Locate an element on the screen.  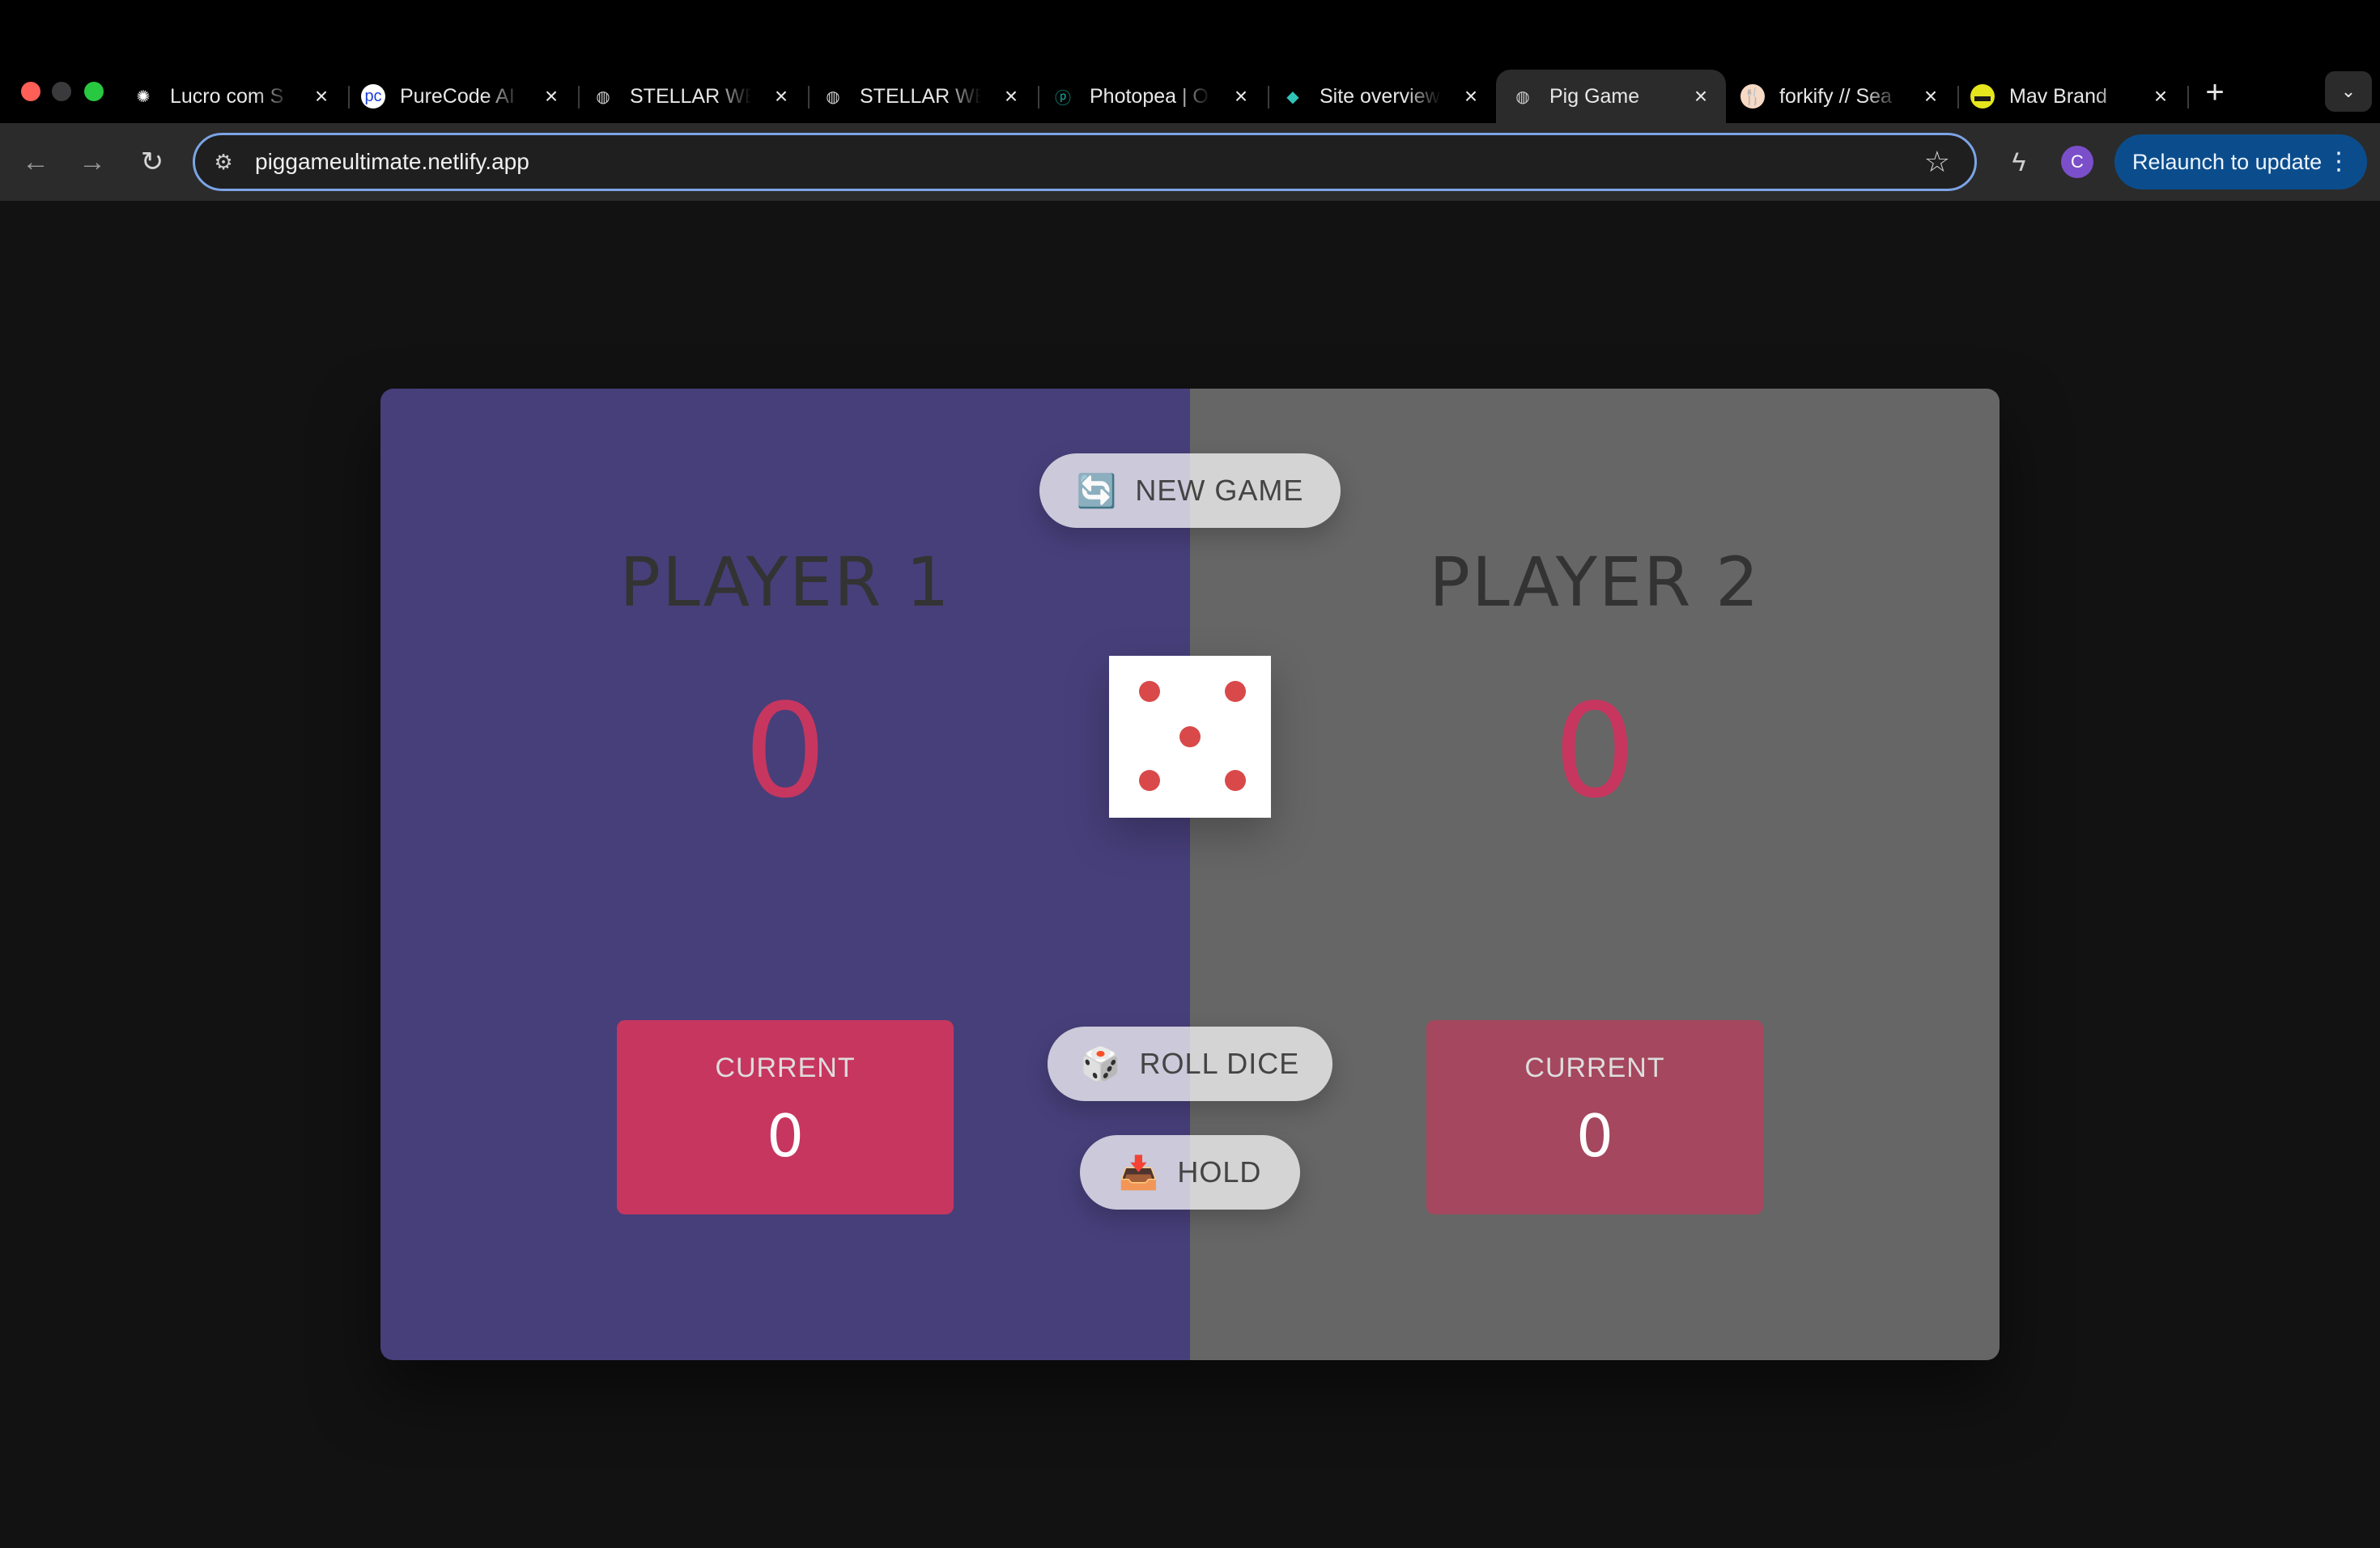
purecode-icon: pc is located at coordinates (373, 96).